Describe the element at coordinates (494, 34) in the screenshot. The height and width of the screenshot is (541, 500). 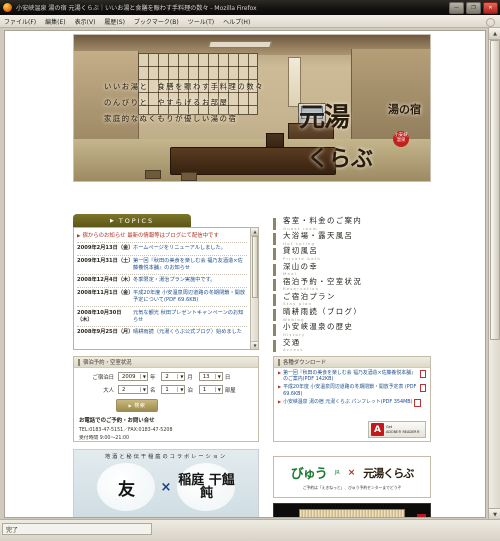
I see `scroll-up-icon: ▲` at that location.